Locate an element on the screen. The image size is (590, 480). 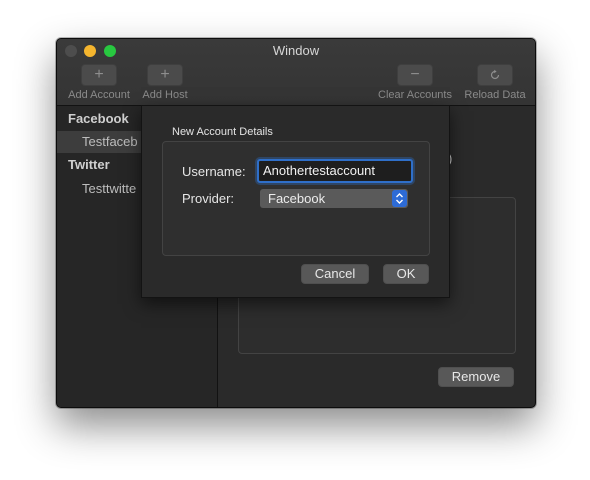
toolbar-add-host: + Add Host is located at coordinates (165, 82).